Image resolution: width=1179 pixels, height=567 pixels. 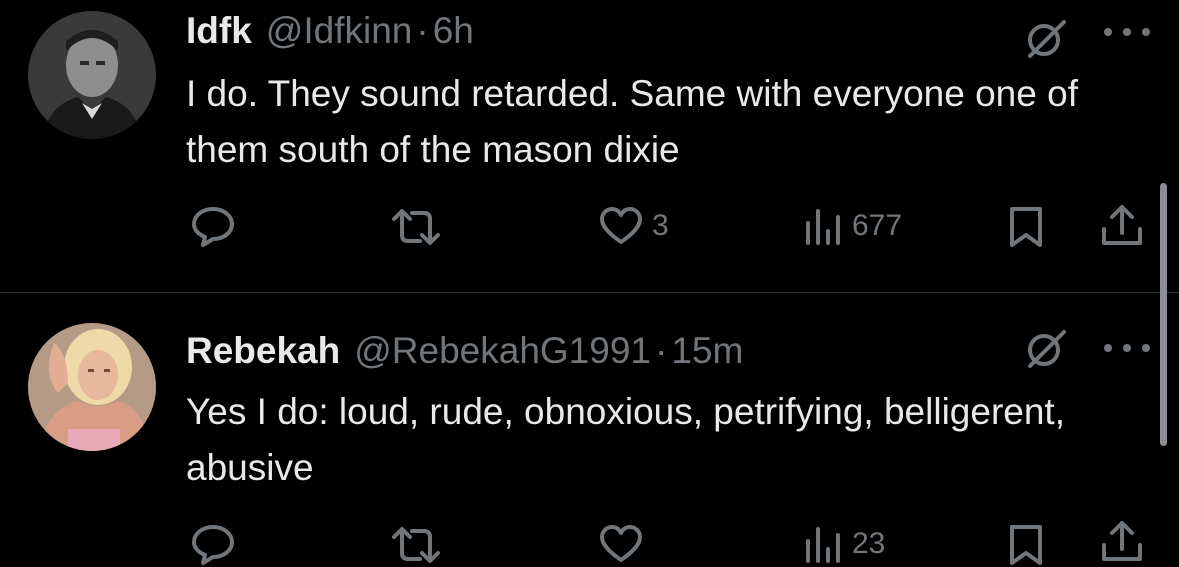 I want to click on share-icon, so click(x=1122, y=541).